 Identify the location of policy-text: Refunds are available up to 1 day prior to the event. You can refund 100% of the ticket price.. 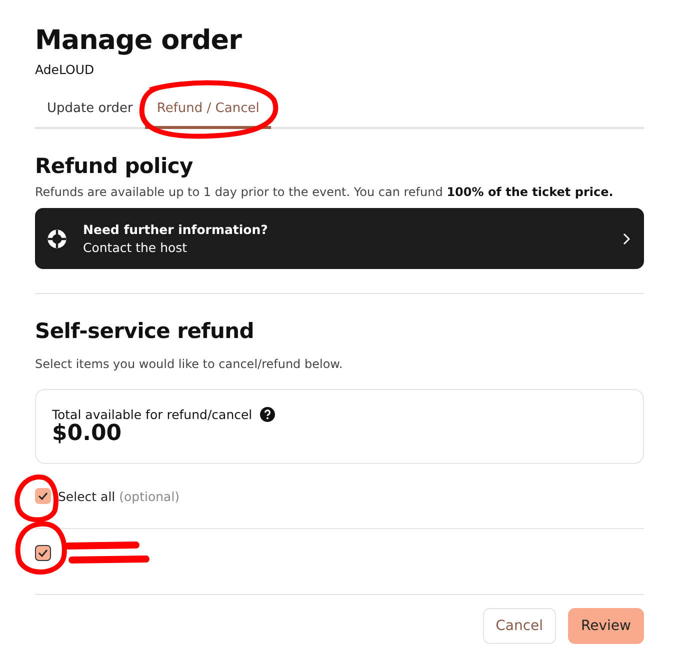
(324, 192).